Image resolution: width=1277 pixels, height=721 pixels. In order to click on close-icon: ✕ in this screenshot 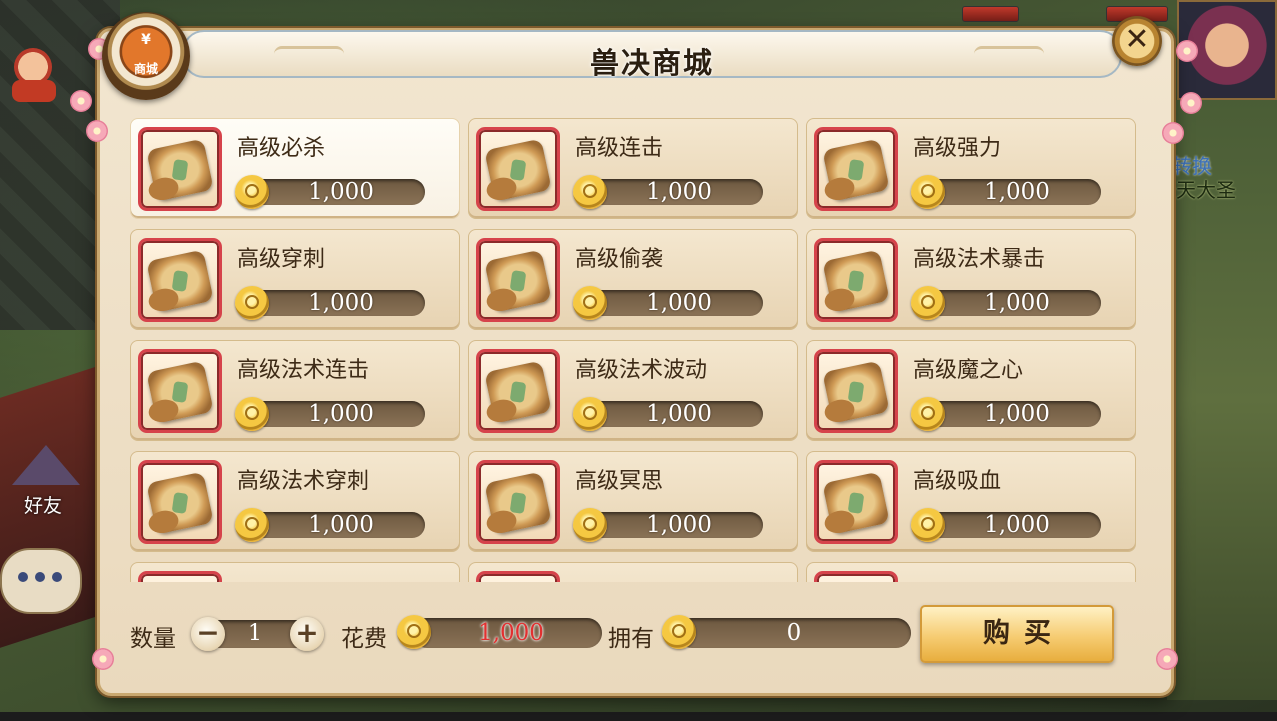, I will do `click(1137, 39)`.